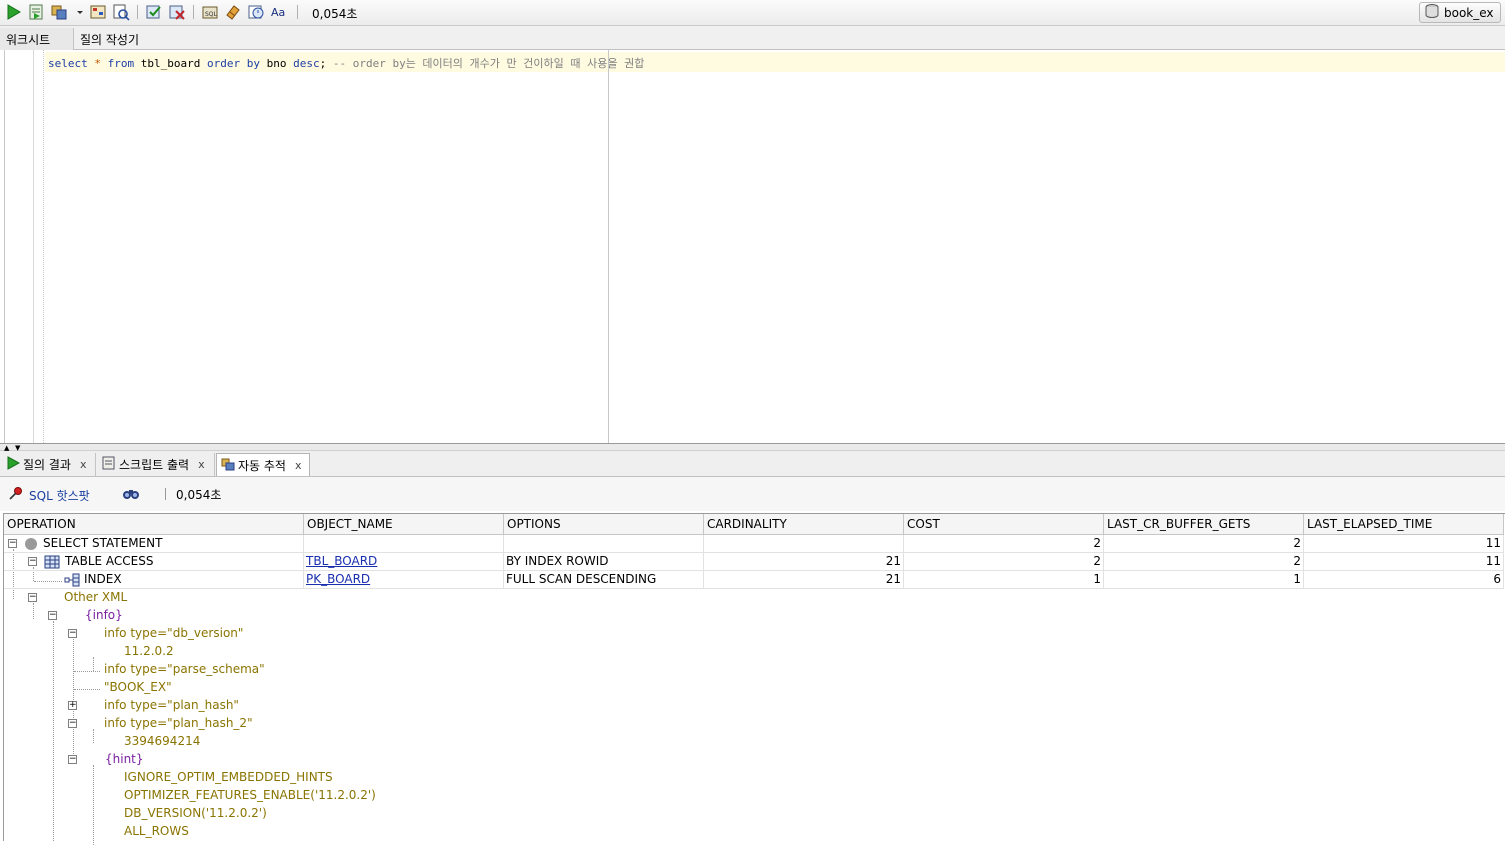  Describe the element at coordinates (162, 741) in the screenshot. I see `plan-hash-2-value: 3394694214` at that location.